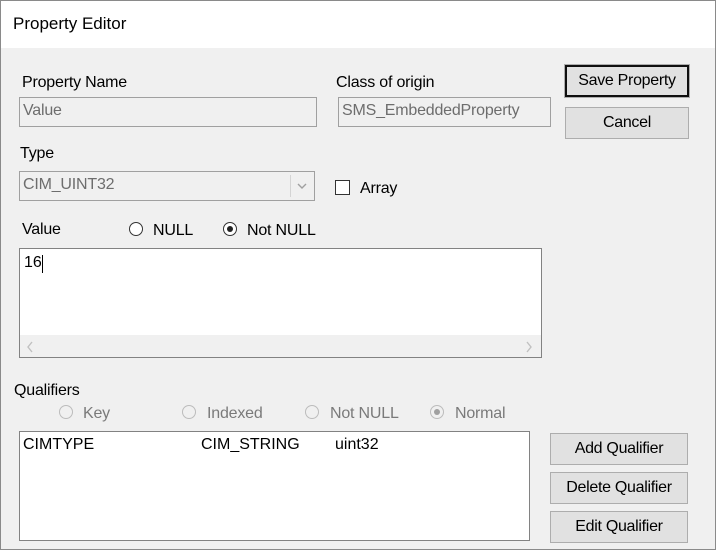 This screenshot has width=716, height=550. I want to click on horizontal-scrollbar, so click(280, 346).